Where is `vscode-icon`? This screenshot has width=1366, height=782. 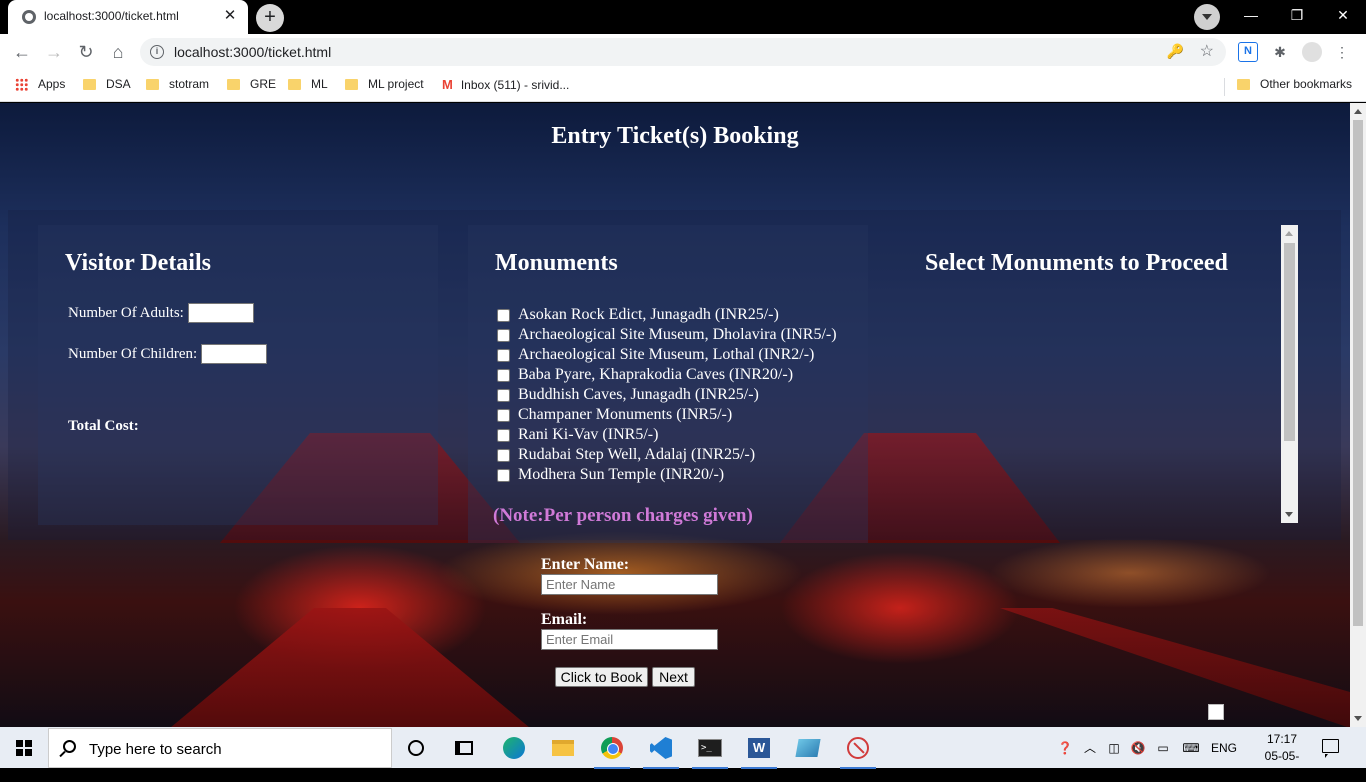
vscode-icon is located at coordinates (661, 748).